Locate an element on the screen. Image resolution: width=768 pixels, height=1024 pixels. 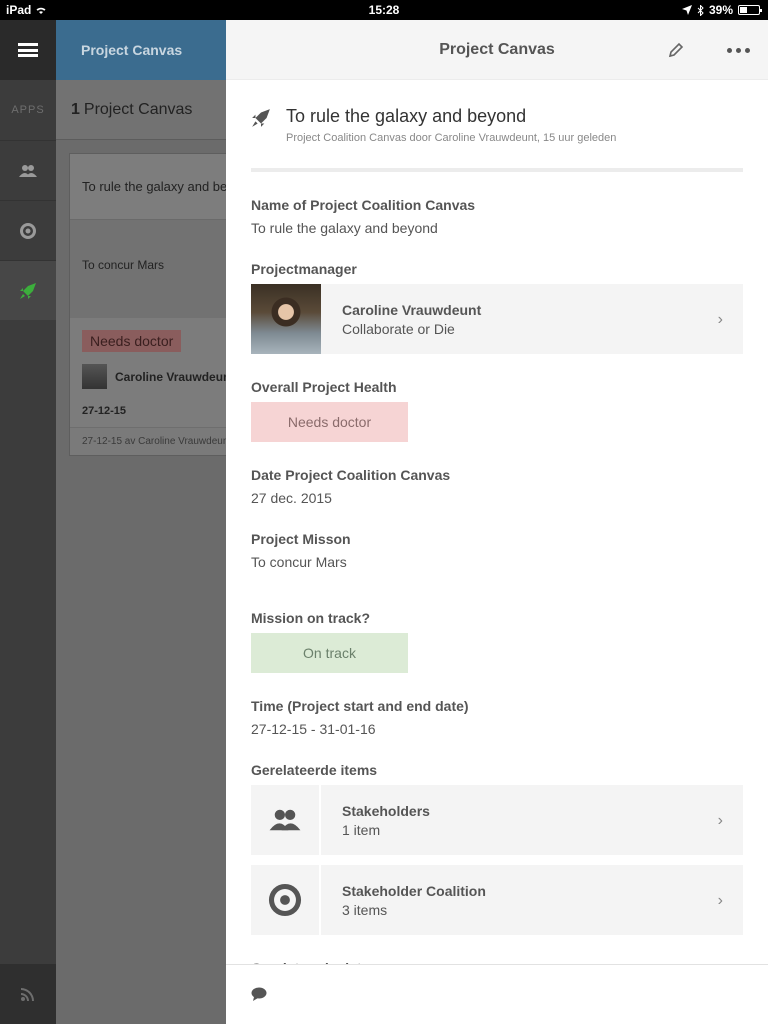
status-right: 39% is located at coordinates (721, 10).